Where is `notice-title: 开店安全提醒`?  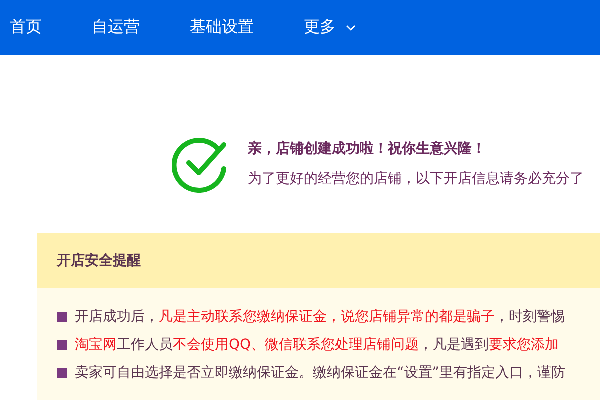 notice-title: 开店安全提醒 is located at coordinates (99, 261).